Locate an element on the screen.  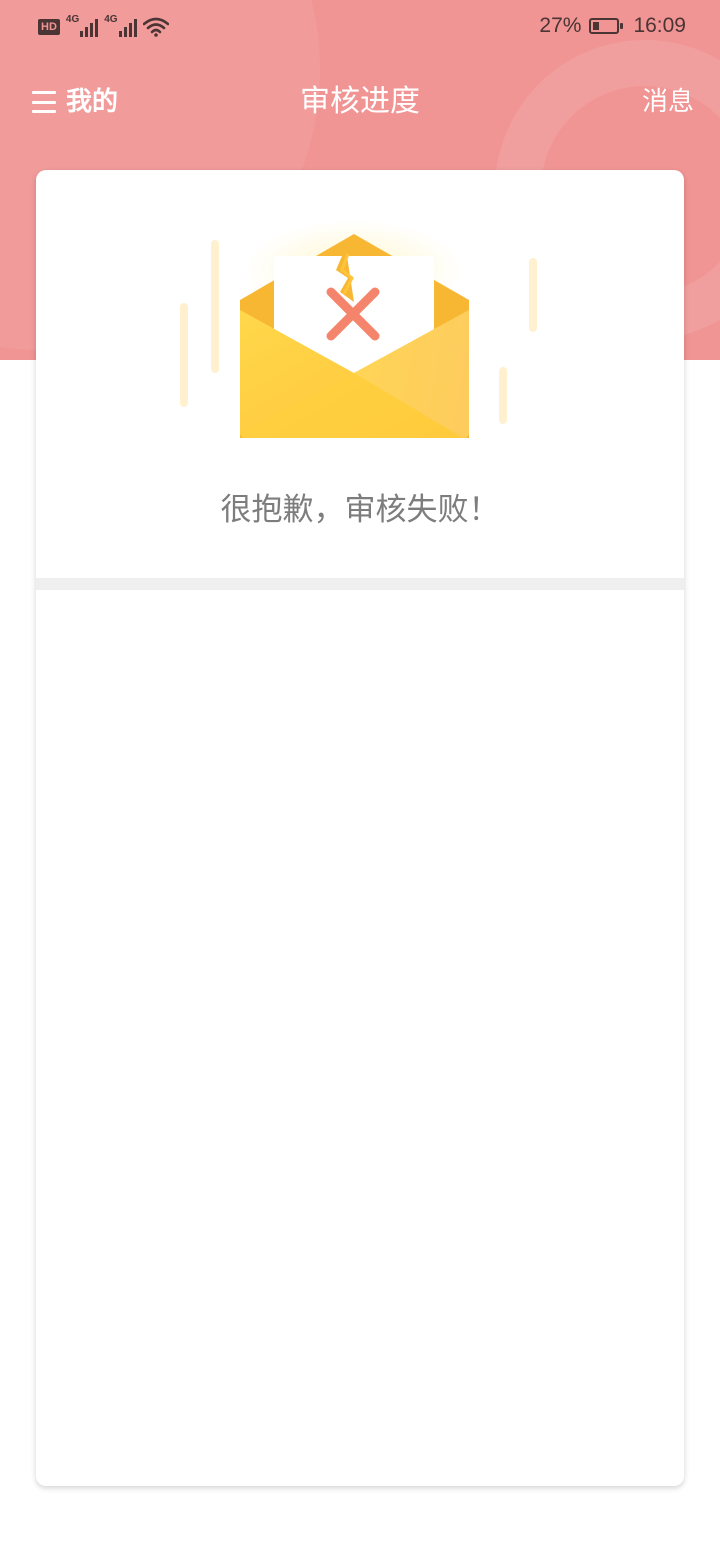
signal-1: 4G is located at coordinates (82, 25).